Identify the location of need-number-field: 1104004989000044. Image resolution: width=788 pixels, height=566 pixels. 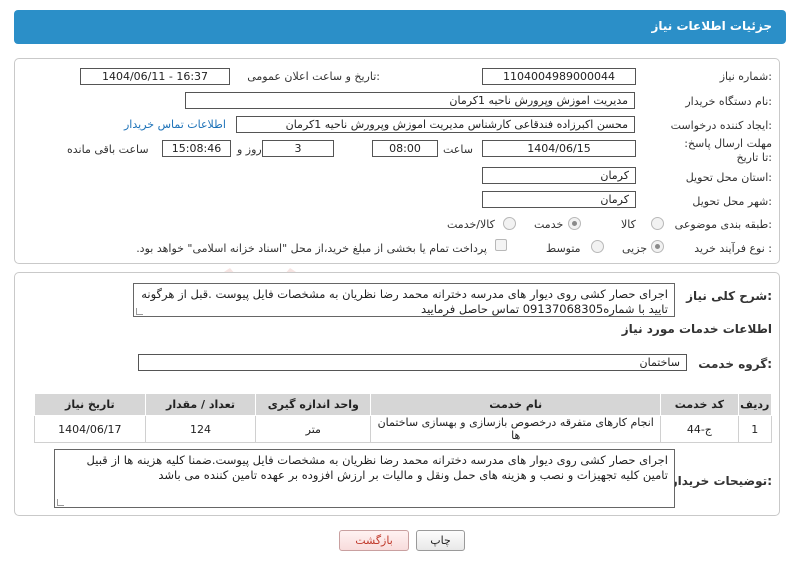
(559, 76).